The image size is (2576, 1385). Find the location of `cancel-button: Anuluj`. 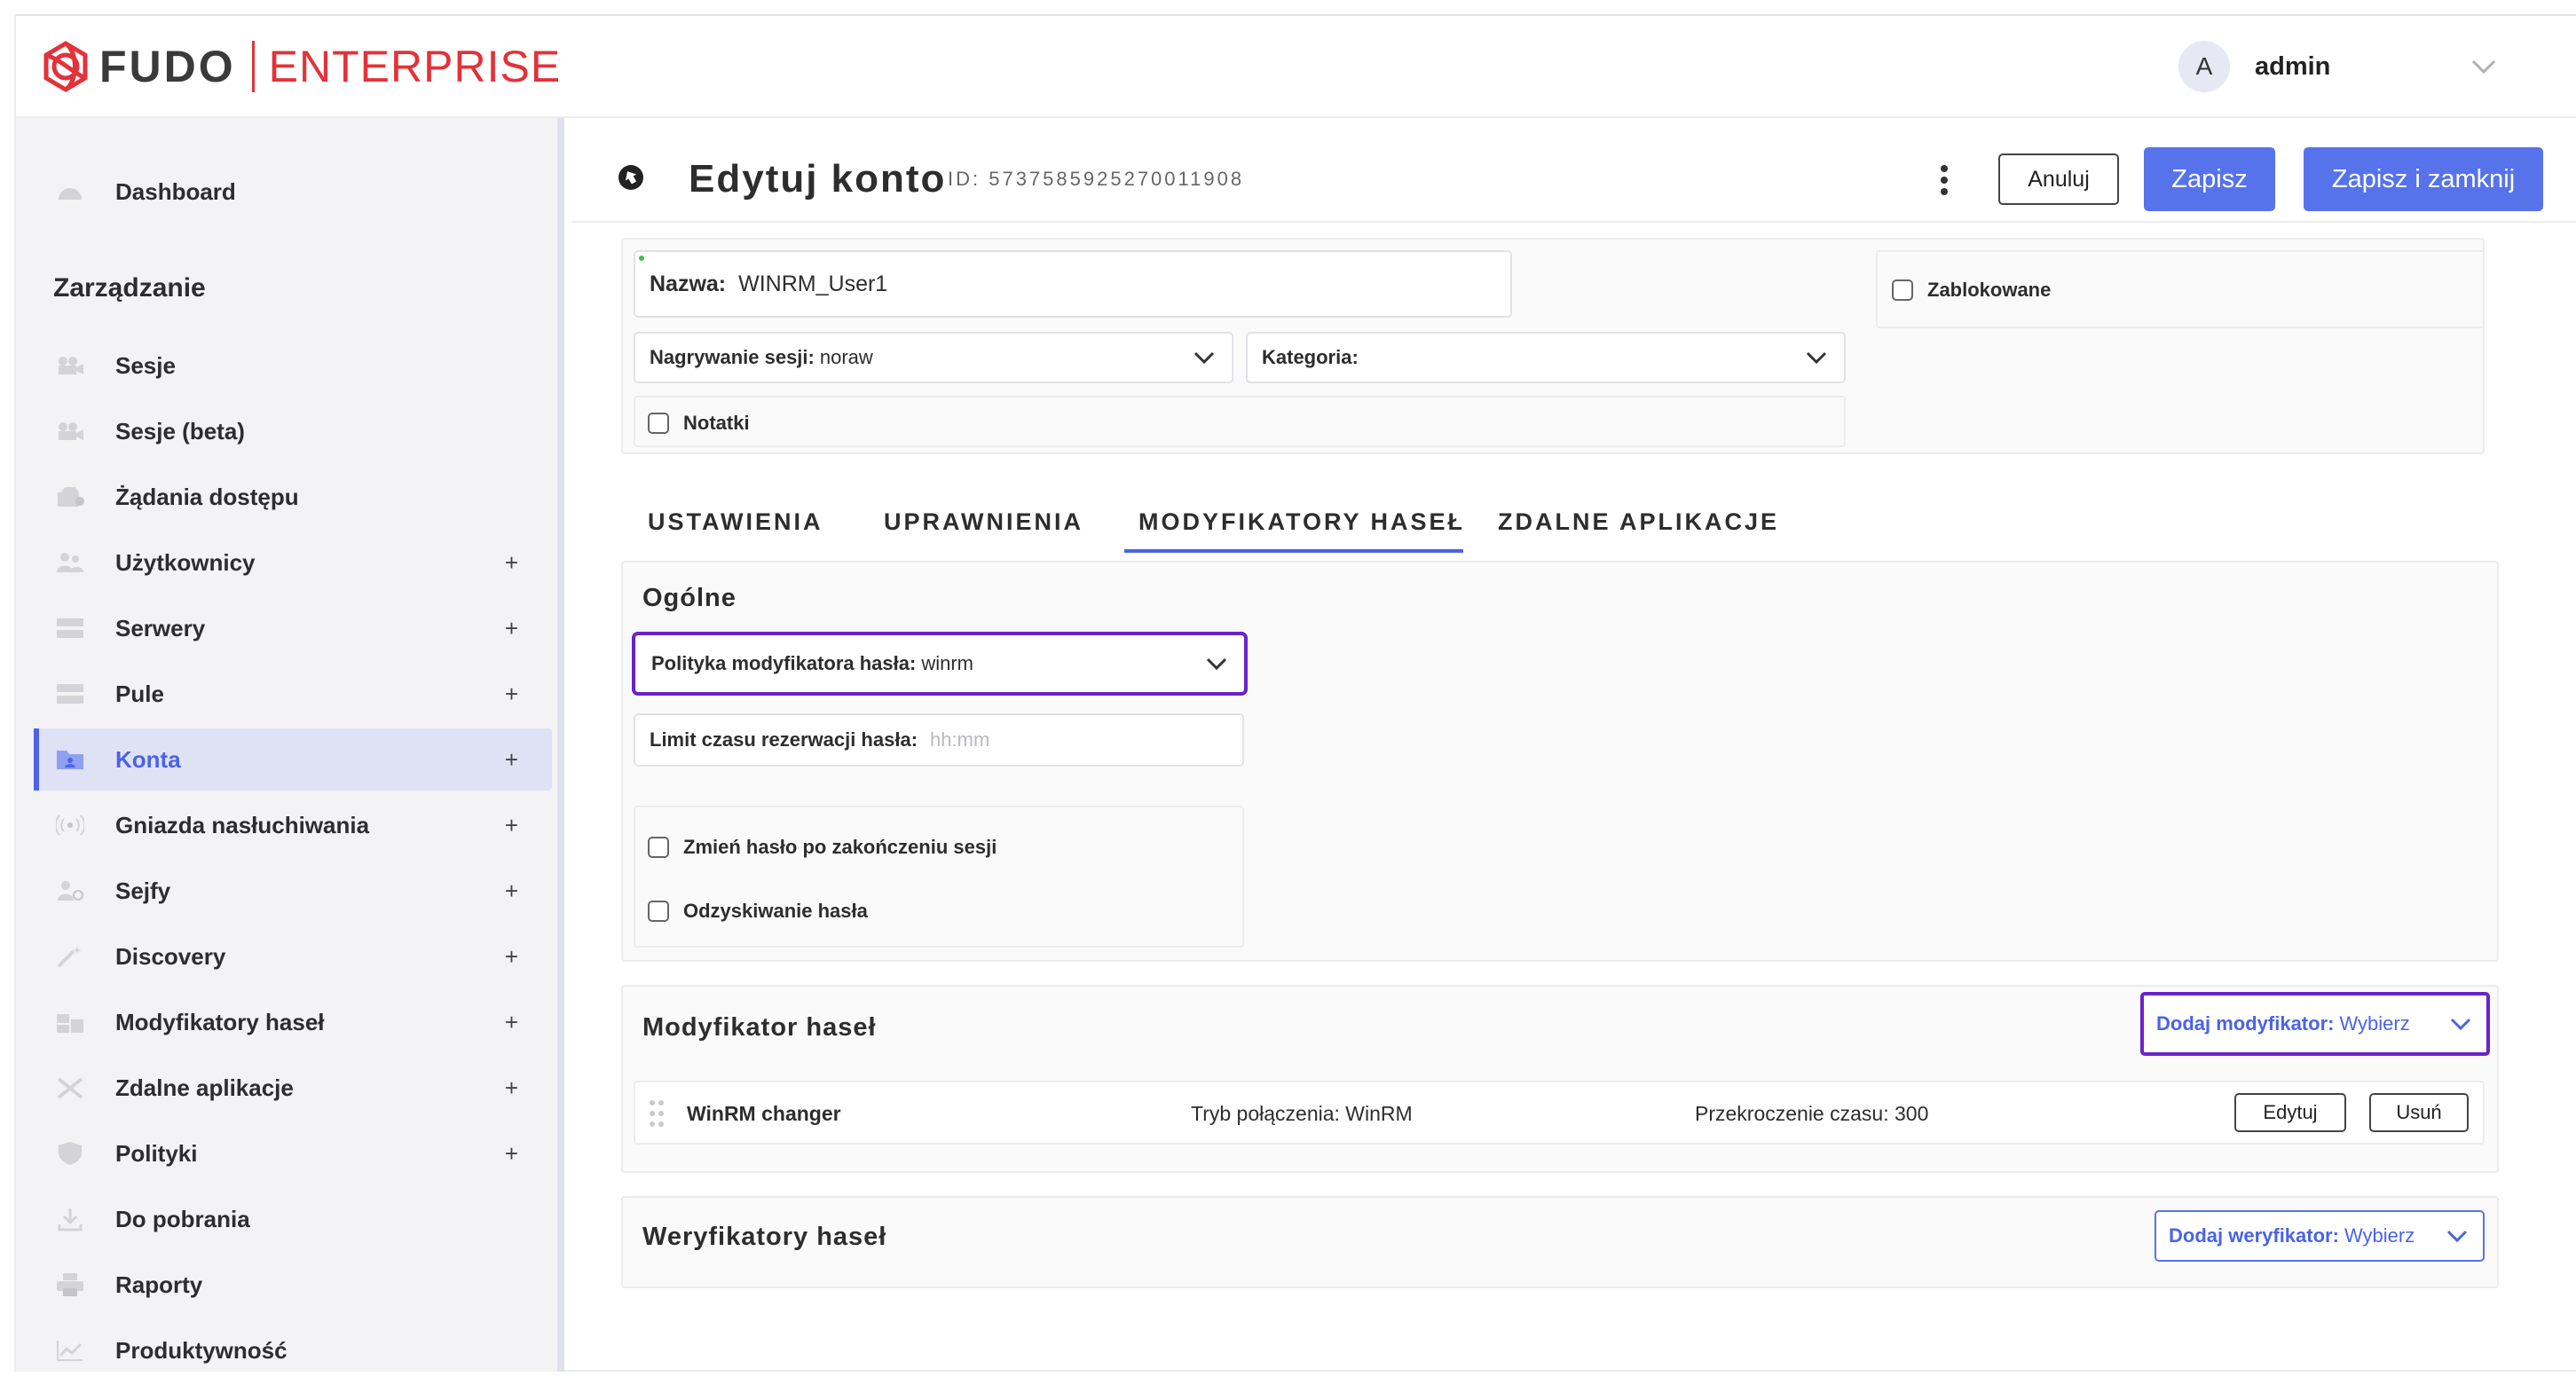

cancel-button: Anuluj is located at coordinates (2058, 179).